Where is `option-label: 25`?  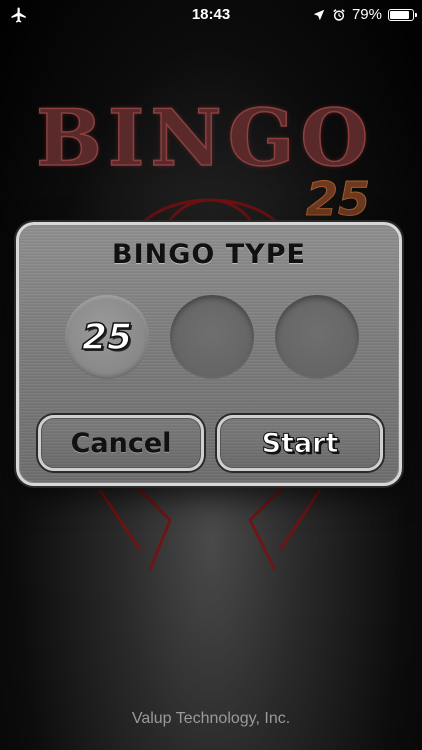 option-label: 25 is located at coordinates (107, 337).